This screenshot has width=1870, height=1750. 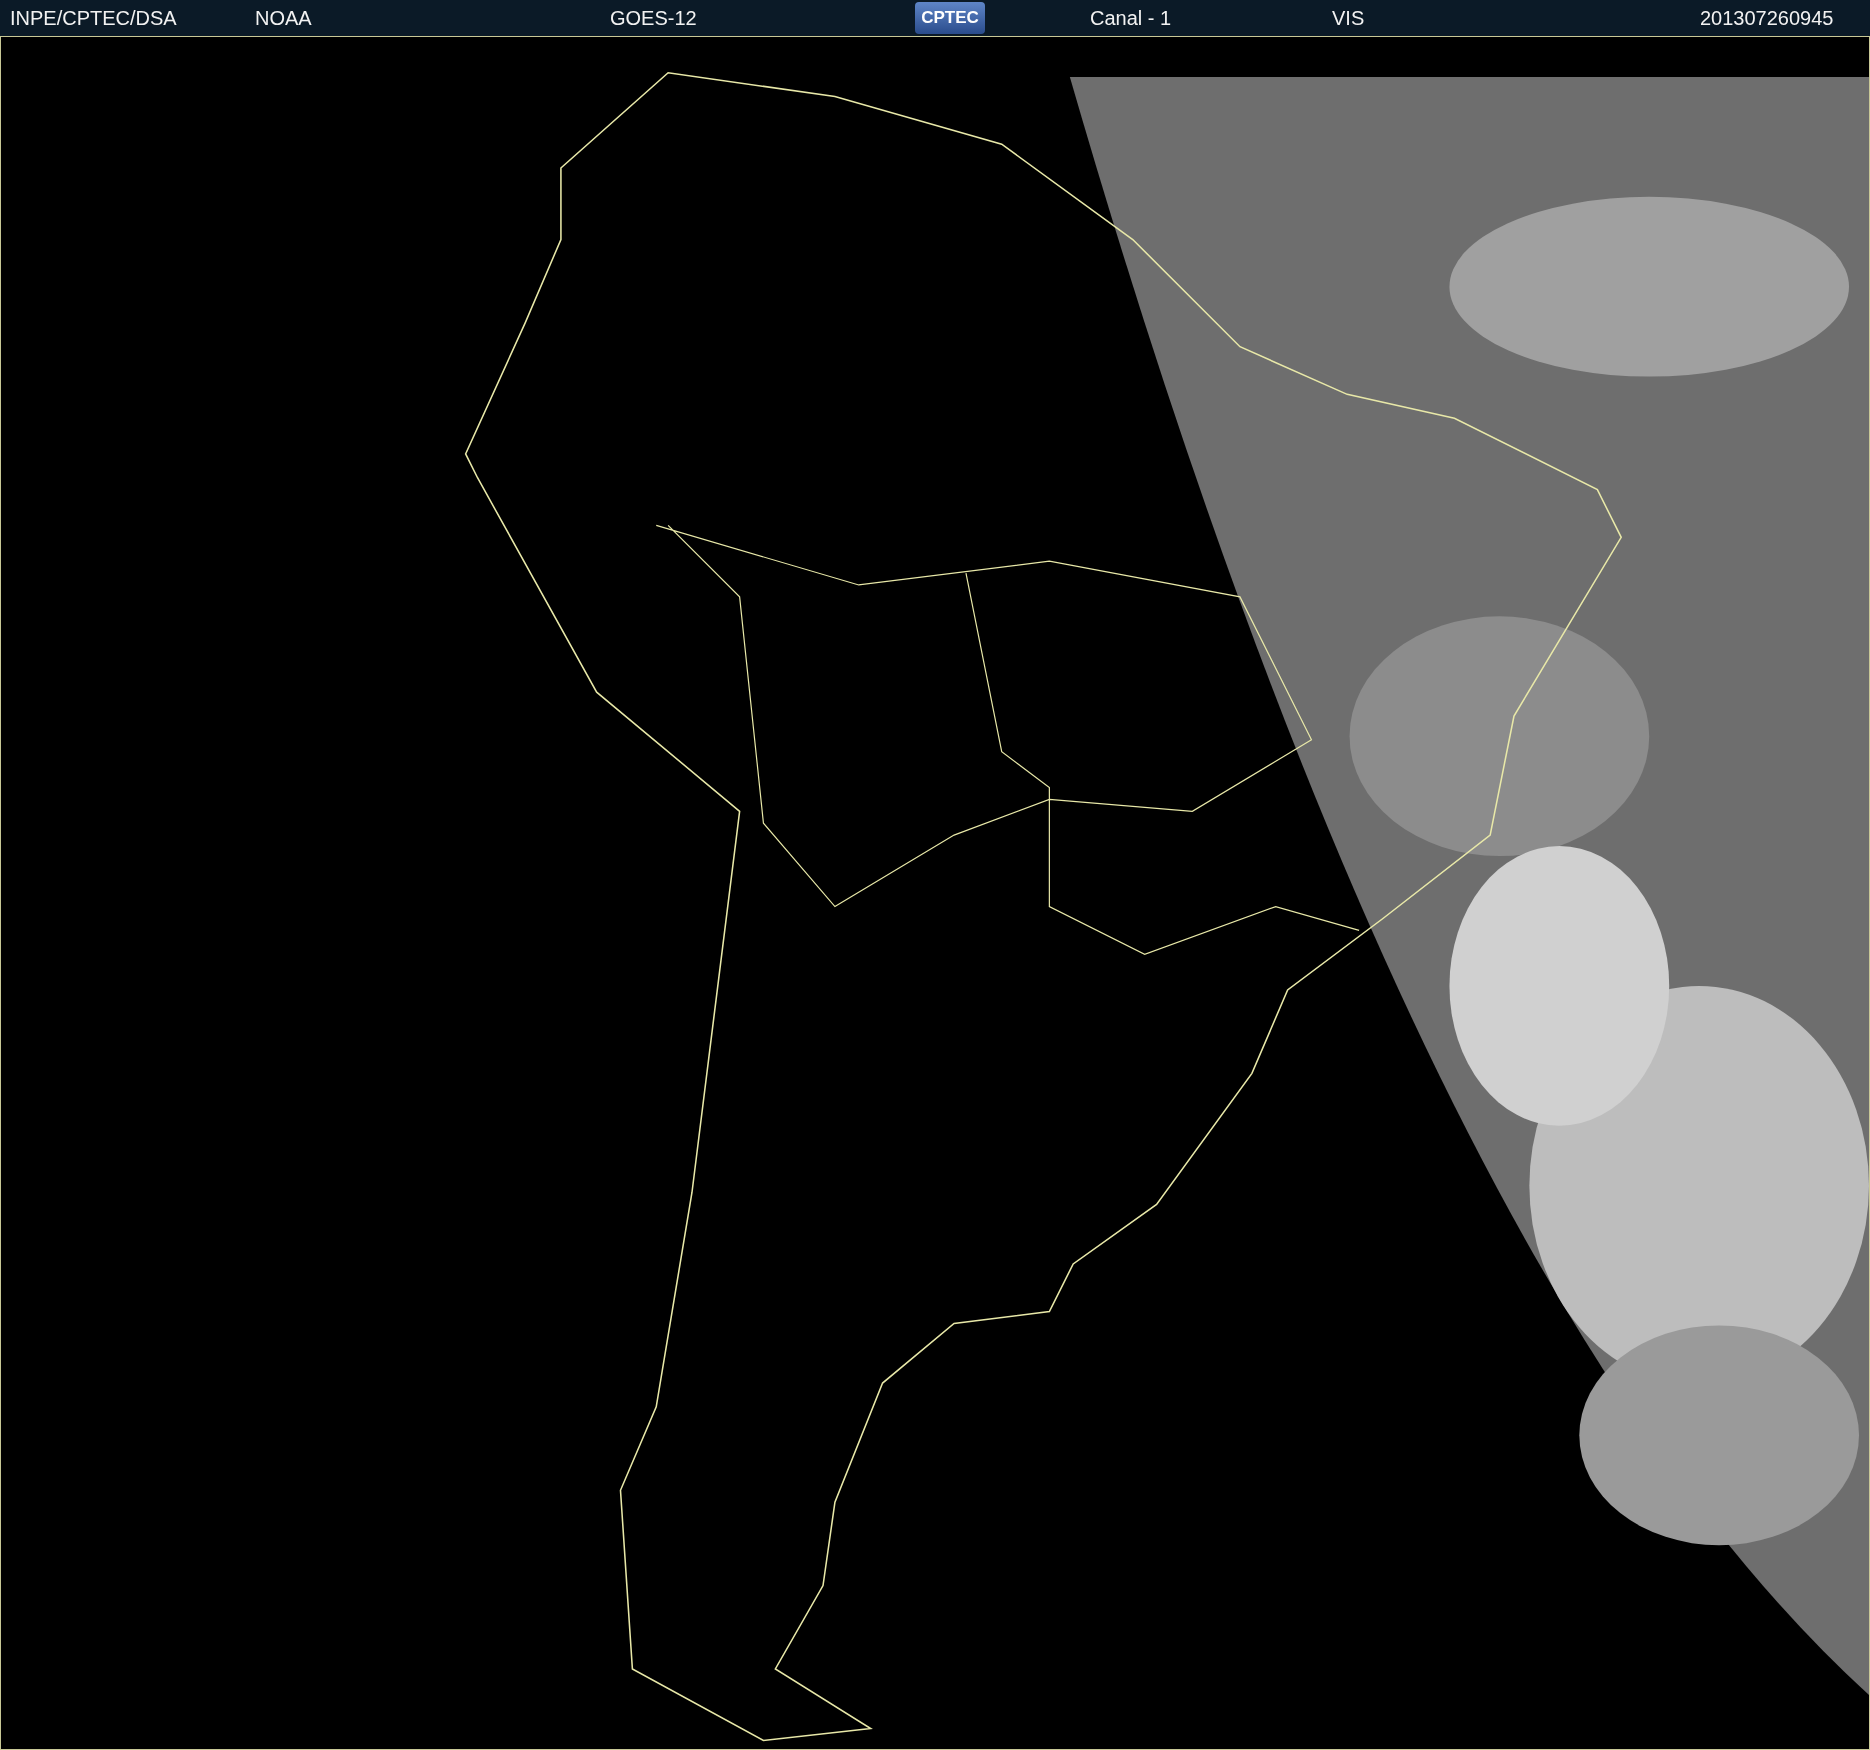 I want to click on header-label: 201307260945, so click(x=1767, y=18).